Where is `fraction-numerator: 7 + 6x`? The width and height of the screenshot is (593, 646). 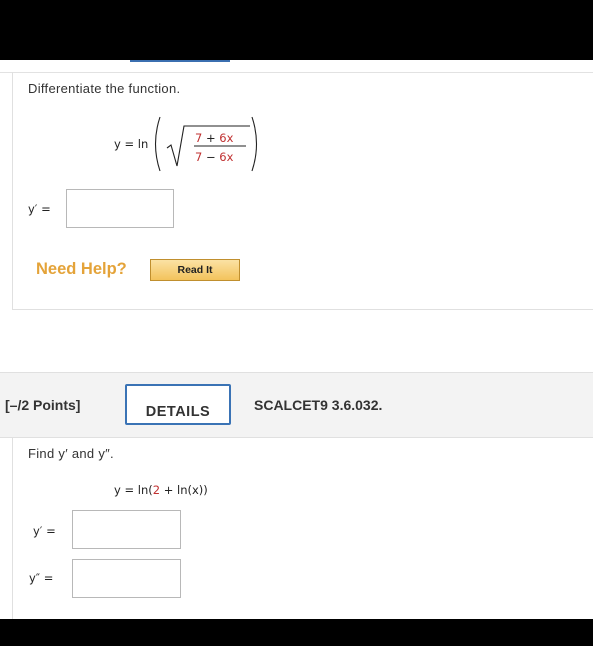
fraction-numerator: 7 + 6x is located at coordinates (214, 138).